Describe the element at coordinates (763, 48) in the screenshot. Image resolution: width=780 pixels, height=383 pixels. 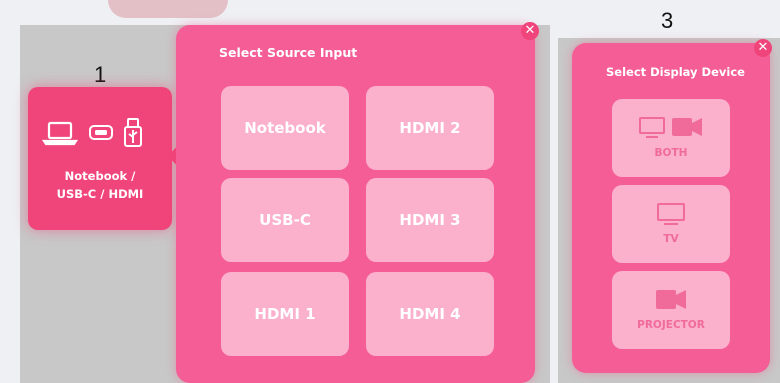
I see `display-panel-close-button: ✕` at that location.